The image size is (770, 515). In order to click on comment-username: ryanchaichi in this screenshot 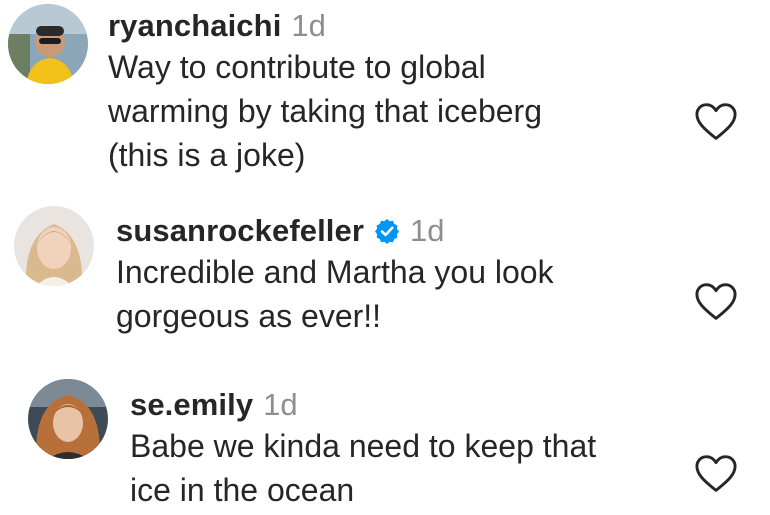, I will do `click(194, 26)`.